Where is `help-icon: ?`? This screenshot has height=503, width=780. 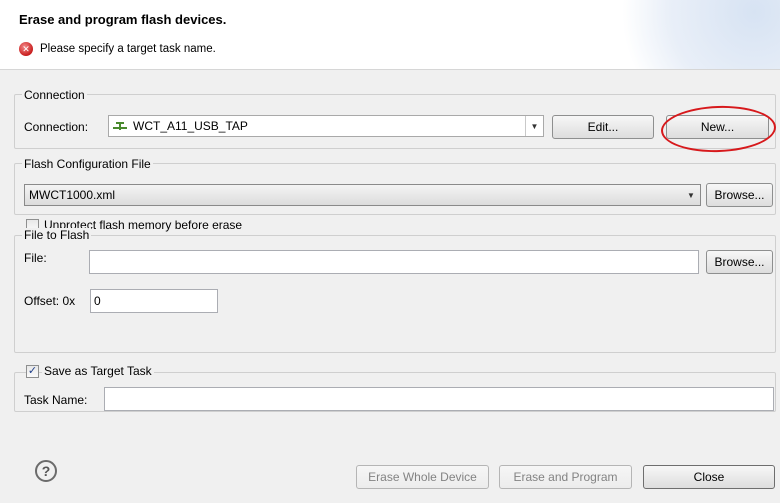 help-icon: ? is located at coordinates (46, 471).